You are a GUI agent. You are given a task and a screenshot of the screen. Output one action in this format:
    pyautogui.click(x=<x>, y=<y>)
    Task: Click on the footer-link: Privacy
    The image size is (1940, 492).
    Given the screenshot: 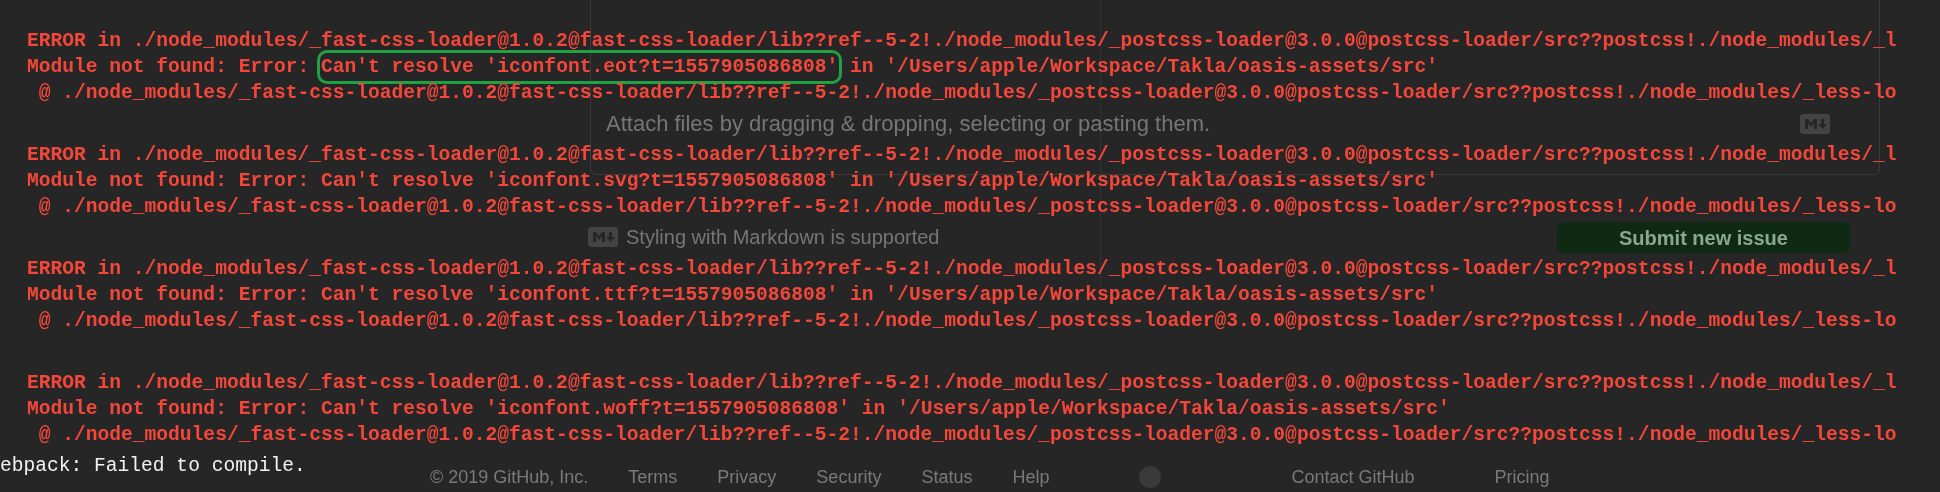 What is the action you would take?
    pyautogui.click(x=747, y=477)
    